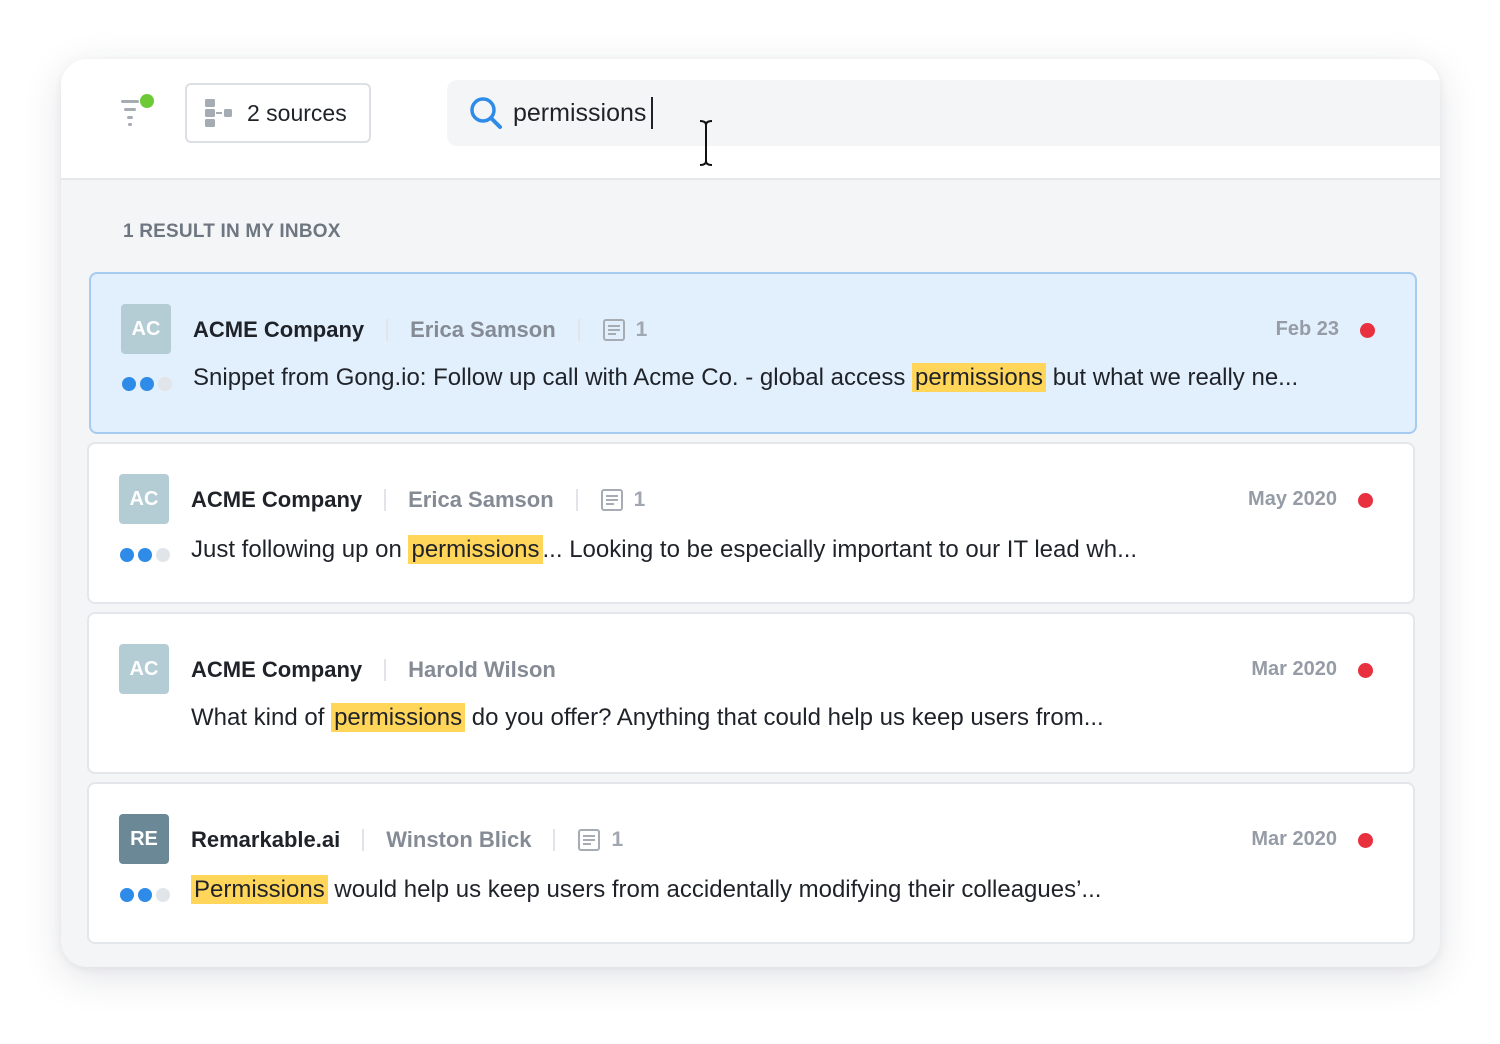 The height and width of the screenshot is (1044, 1500). I want to click on date-label: Feb 23, so click(1307, 329).